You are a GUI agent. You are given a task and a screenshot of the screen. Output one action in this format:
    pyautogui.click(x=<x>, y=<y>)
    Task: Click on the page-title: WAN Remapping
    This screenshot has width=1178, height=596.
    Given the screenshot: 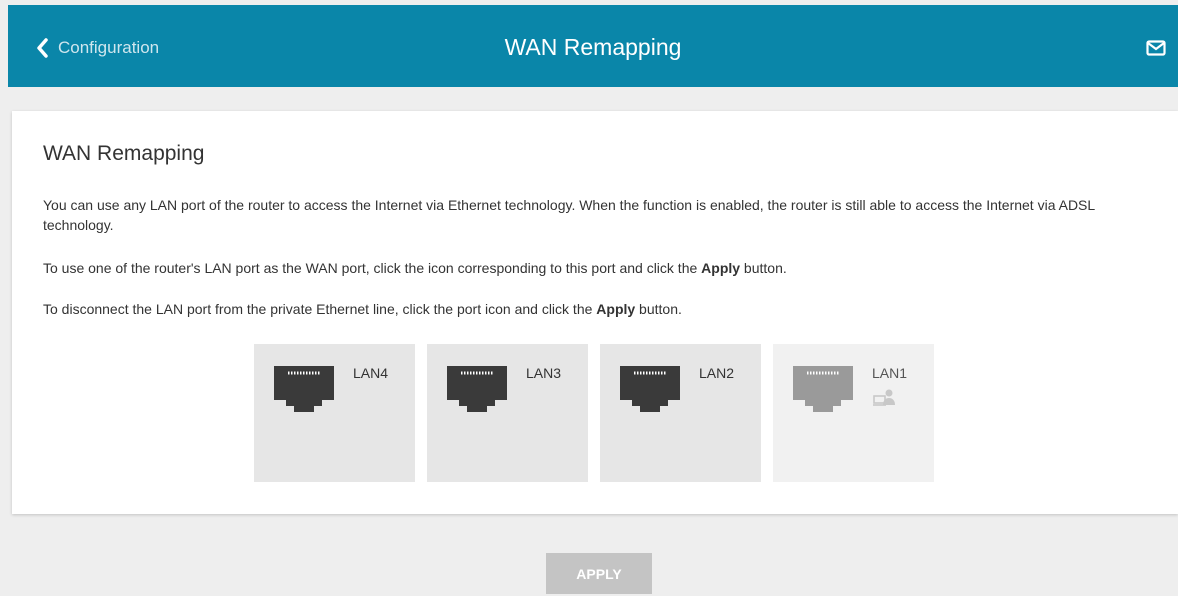 What is the action you would take?
    pyautogui.click(x=593, y=47)
    